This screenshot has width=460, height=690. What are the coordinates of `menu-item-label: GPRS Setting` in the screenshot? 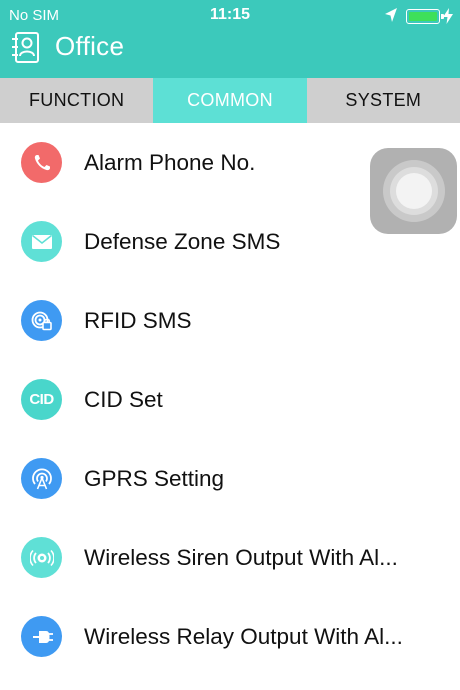 It's located at (154, 478).